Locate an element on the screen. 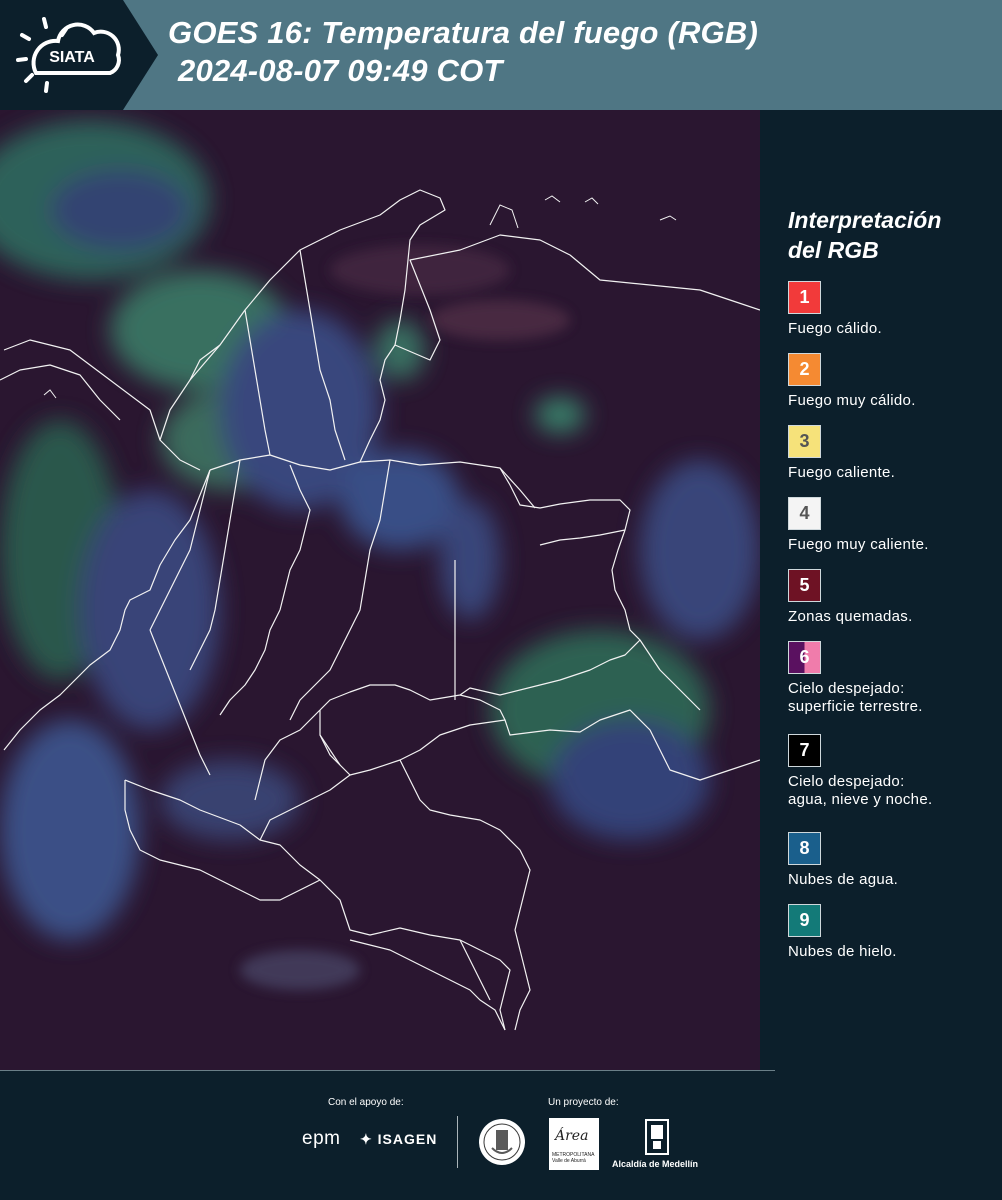 This screenshot has width=1002, height=1200. legend-swatch-1: 1 is located at coordinates (804, 297).